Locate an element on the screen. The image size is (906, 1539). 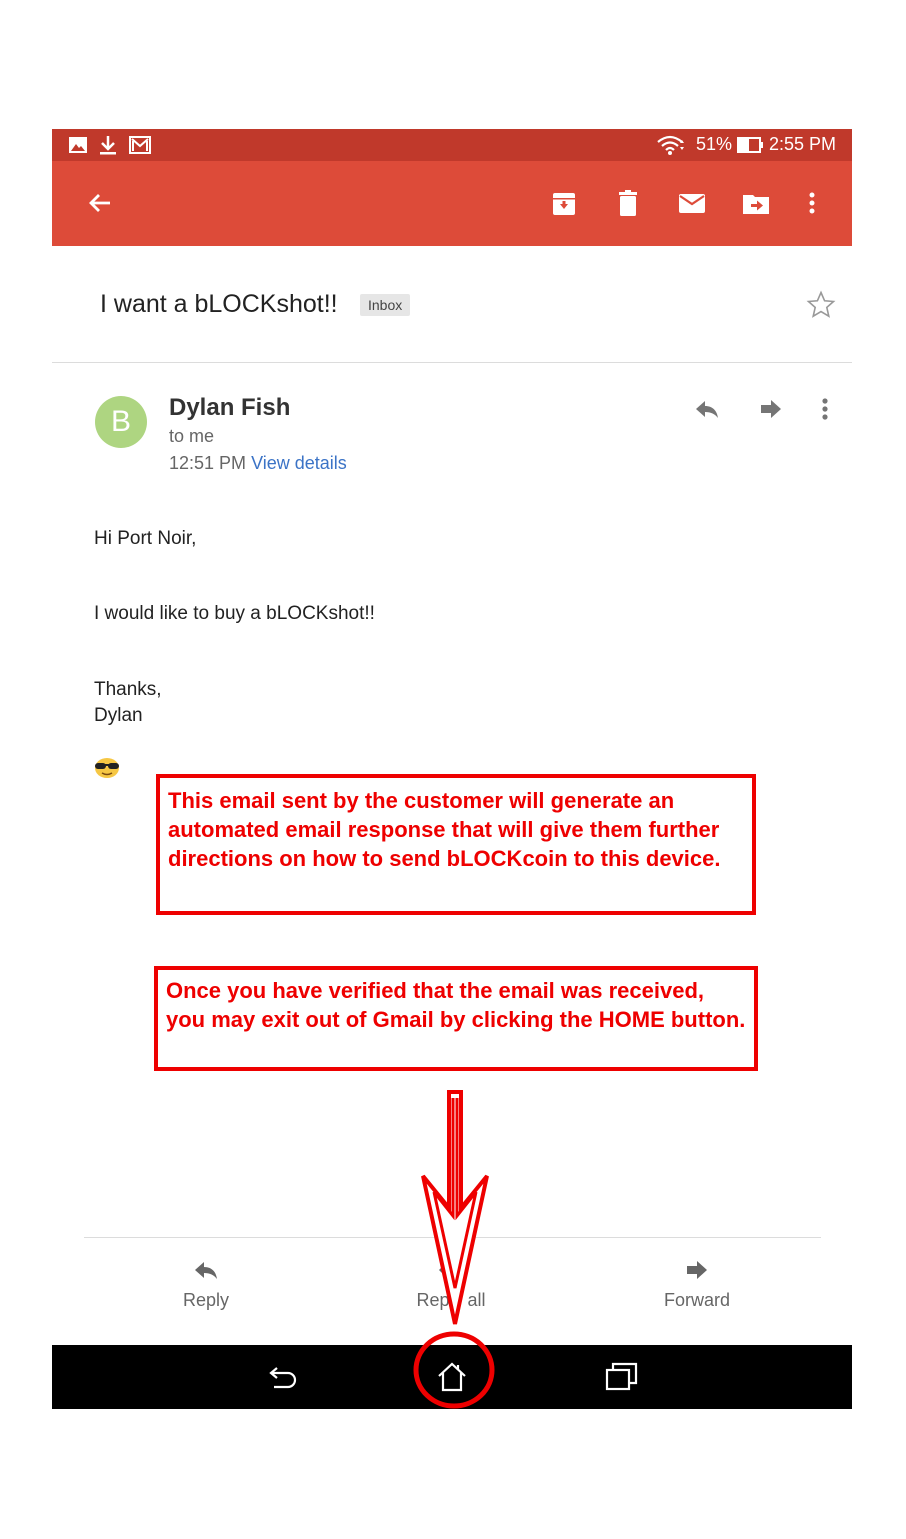
gmail-icon is located at coordinates (140, 145).